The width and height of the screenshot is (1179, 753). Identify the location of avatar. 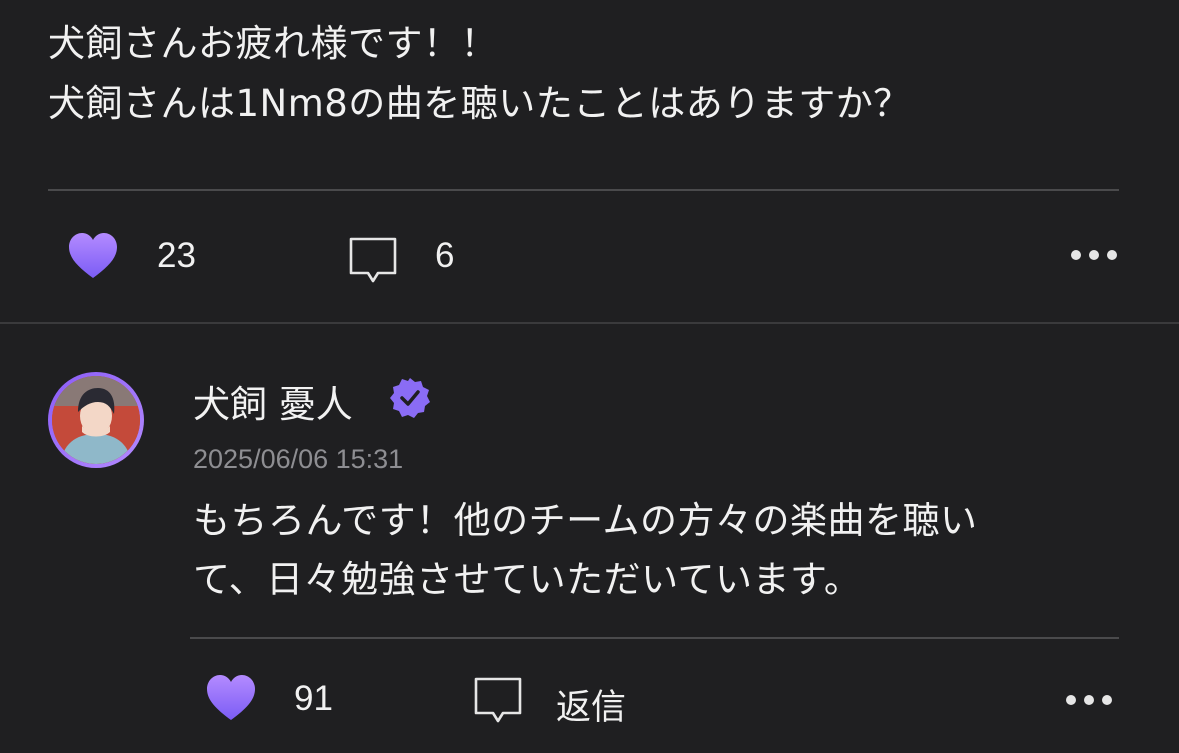
(96, 420).